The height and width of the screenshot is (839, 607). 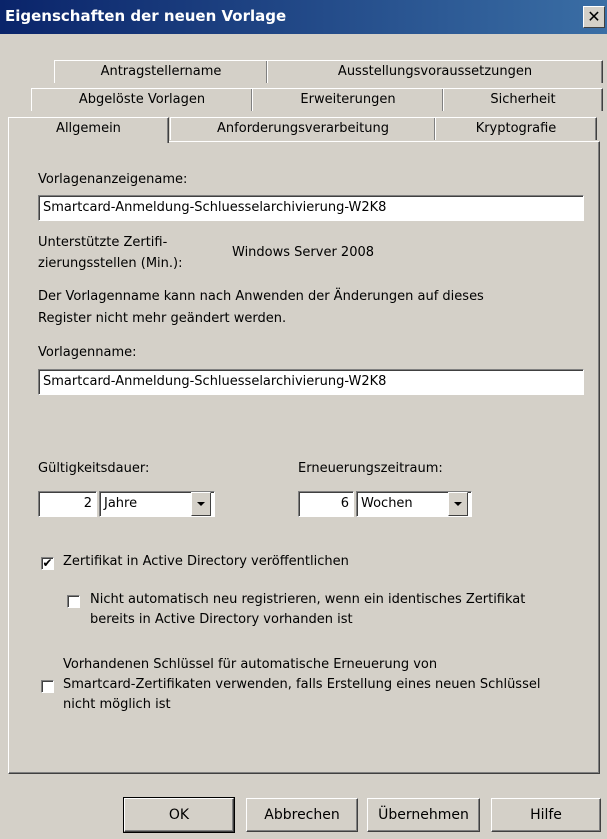 What do you see at coordinates (47, 686) in the screenshot?
I see `reuse-key-checkbox` at bounding box center [47, 686].